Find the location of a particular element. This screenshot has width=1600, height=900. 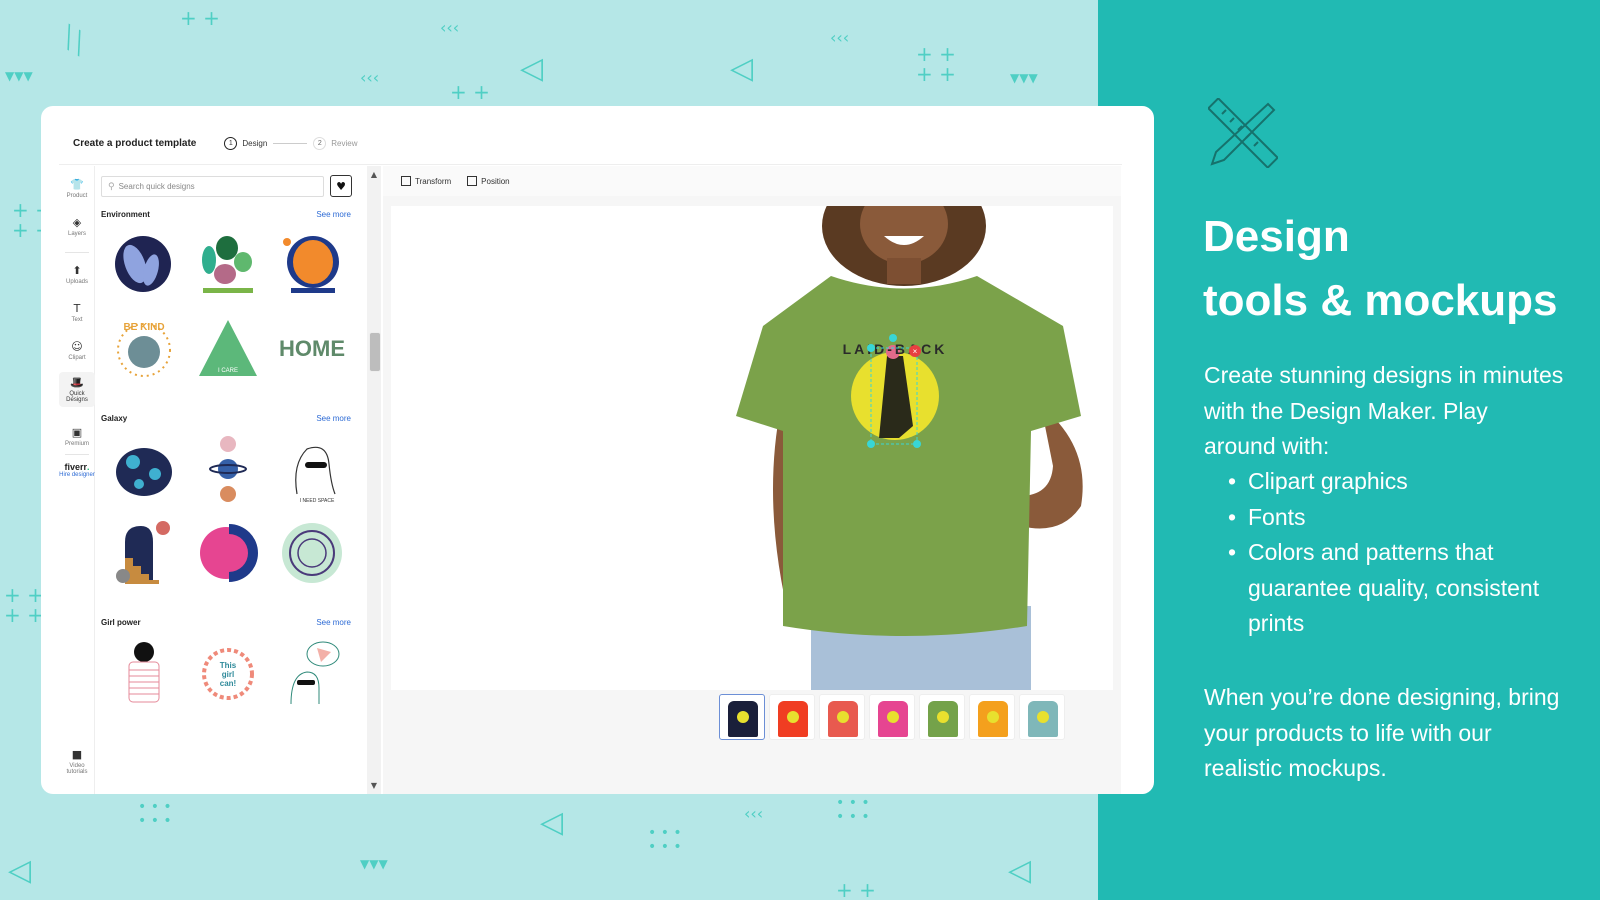

design-tile-save-oceans is located at coordinates (144, 265).